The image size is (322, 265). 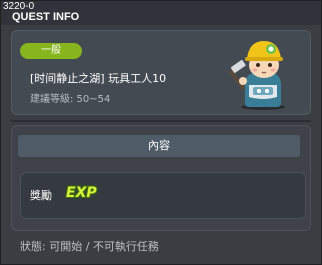 I want to click on quest-status: 狀態: 可開始 / 不可執行任務, so click(x=89, y=246).